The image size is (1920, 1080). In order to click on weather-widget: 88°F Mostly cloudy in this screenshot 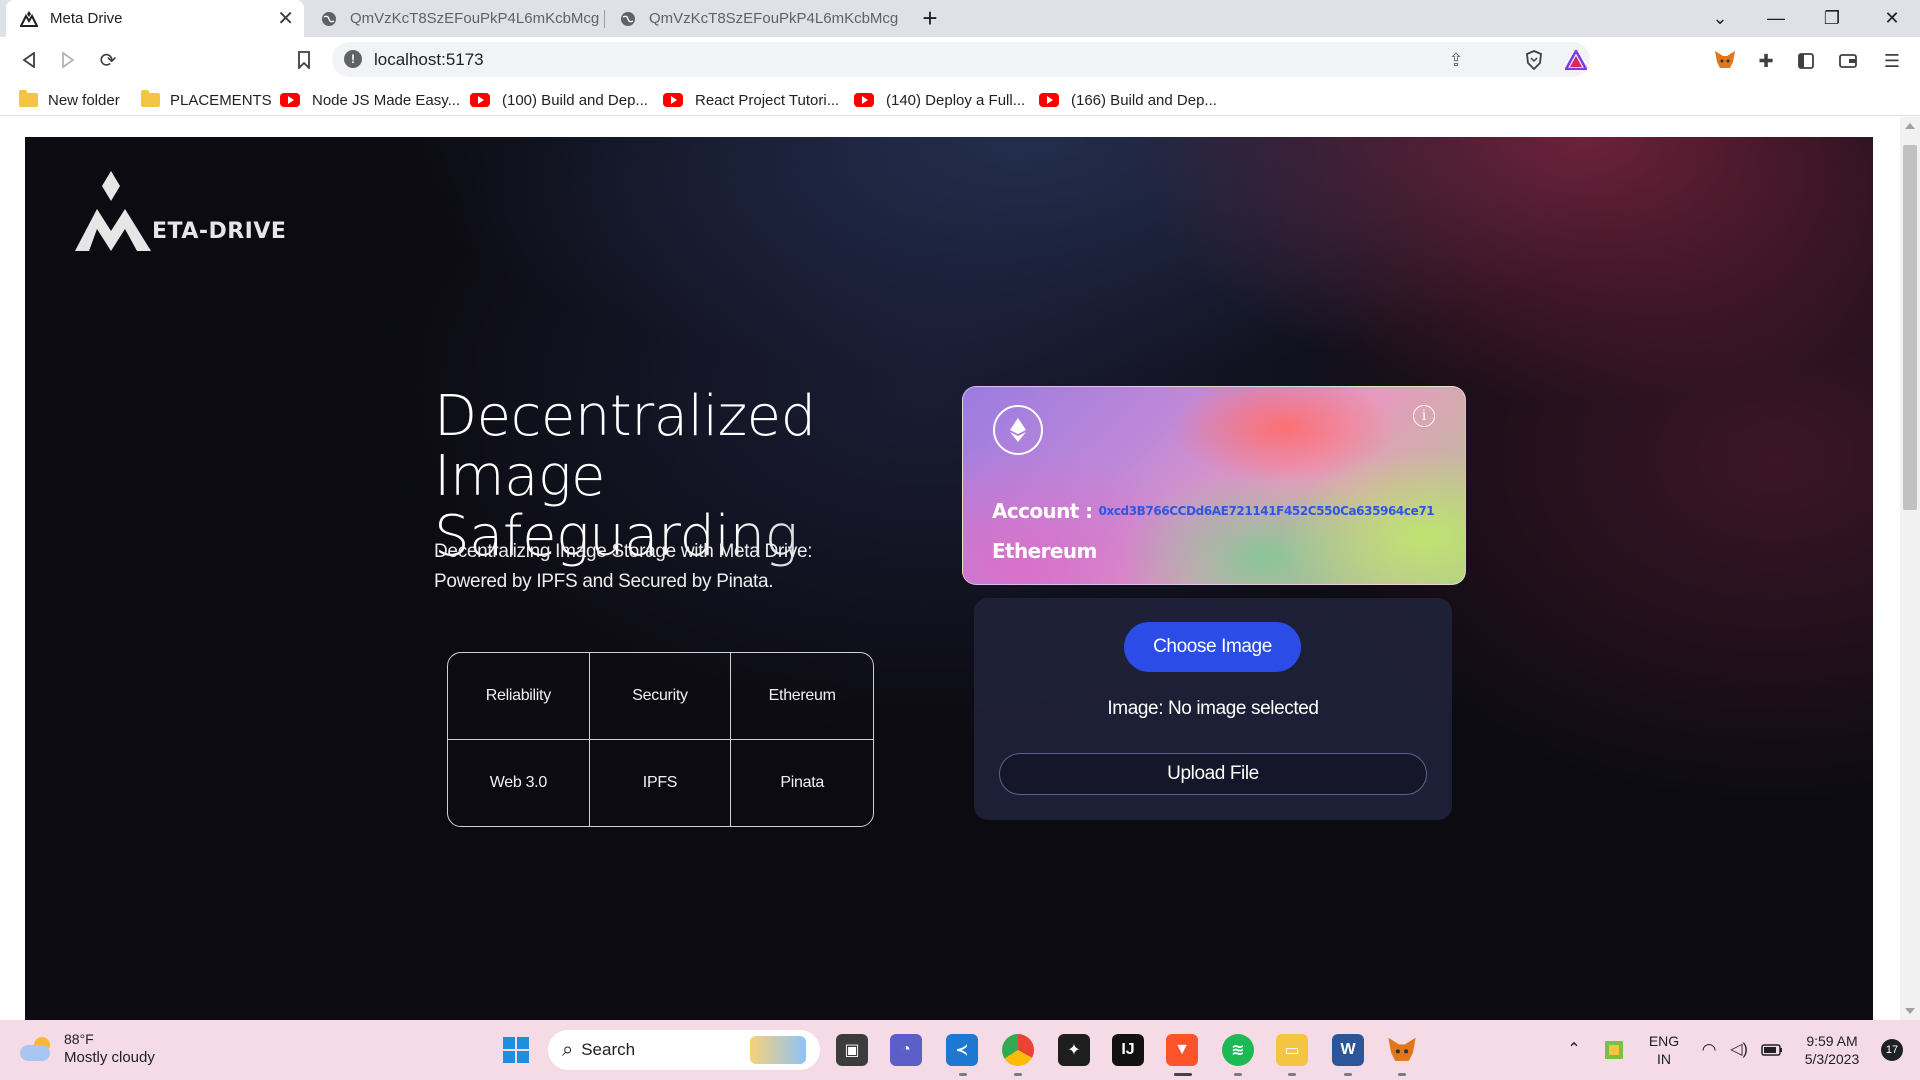, I will do `click(87, 1049)`.